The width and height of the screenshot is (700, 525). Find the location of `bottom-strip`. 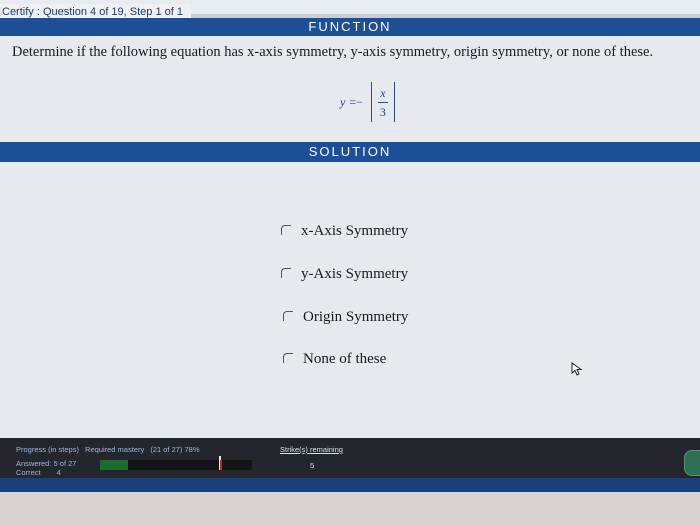

bottom-strip is located at coordinates (350, 485).